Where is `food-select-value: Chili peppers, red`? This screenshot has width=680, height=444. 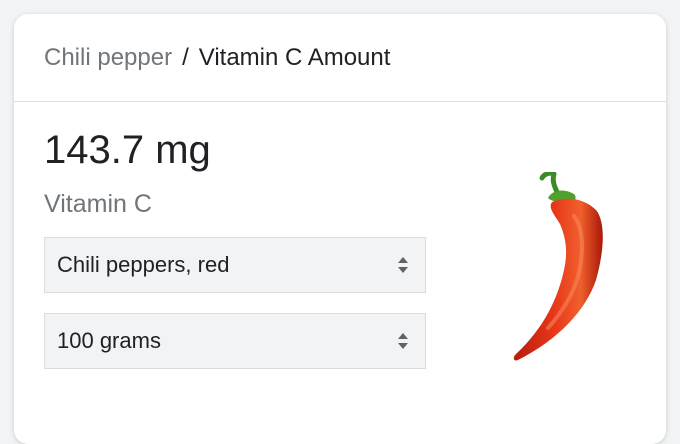 food-select-value: Chili peppers, red is located at coordinates (143, 264).